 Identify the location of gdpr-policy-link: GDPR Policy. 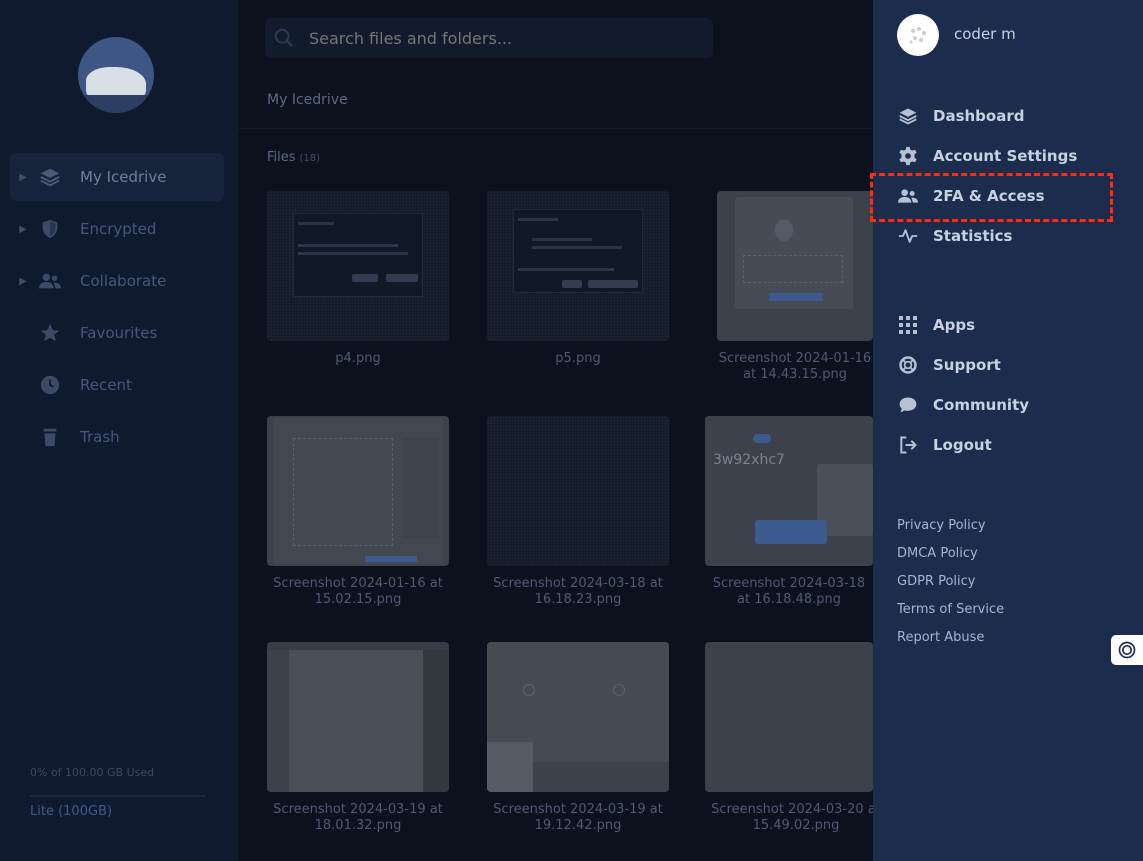
(950, 586).